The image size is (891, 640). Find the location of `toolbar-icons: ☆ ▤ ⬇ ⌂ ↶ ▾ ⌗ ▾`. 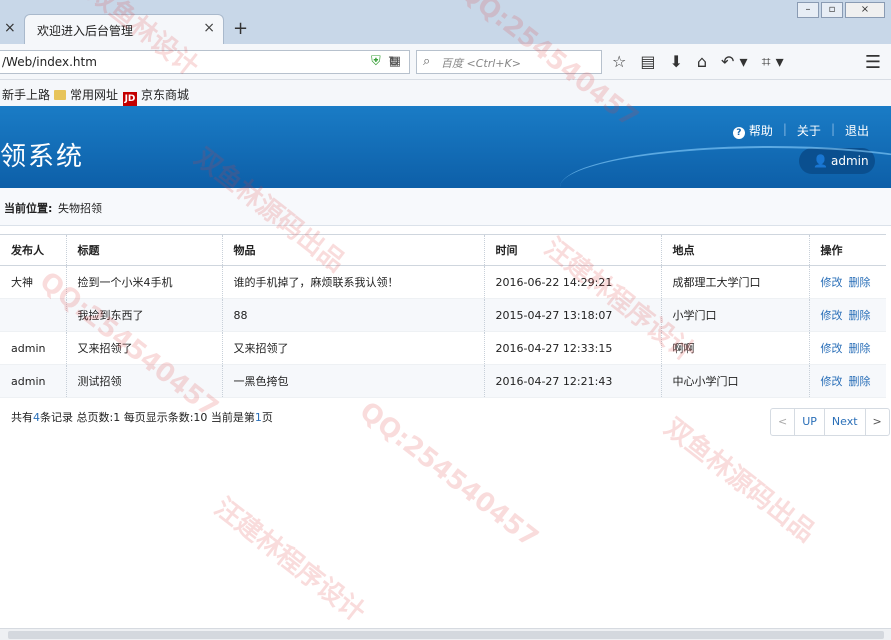

toolbar-icons: ☆ ▤ ⬇ ⌂ ↶ ▾ ⌗ ▾ is located at coordinates (705, 62).